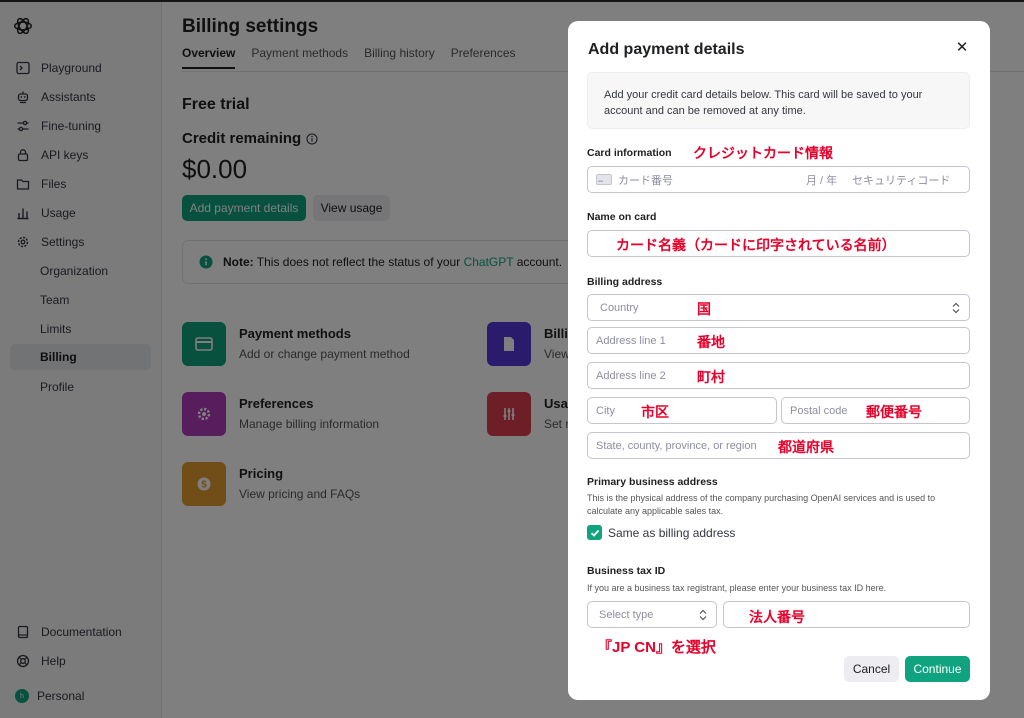 This screenshot has height=718, width=1024. I want to click on dialog-title: Add payment details, so click(666, 49).